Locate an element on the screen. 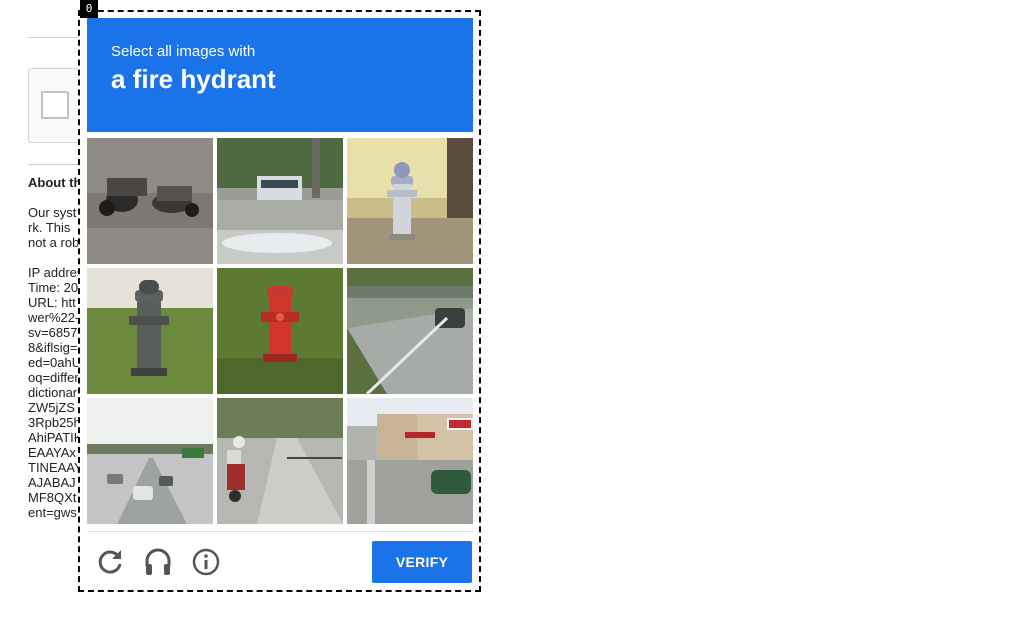 The image size is (1024, 629). request-detail-line: MF8QXt is located at coordinates (52, 497).